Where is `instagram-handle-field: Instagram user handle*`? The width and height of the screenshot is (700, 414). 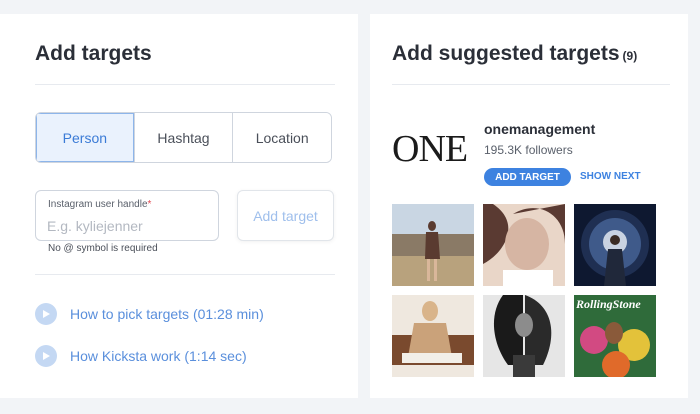 instagram-handle-field: Instagram user handle* is located at coordinates (127, 215).